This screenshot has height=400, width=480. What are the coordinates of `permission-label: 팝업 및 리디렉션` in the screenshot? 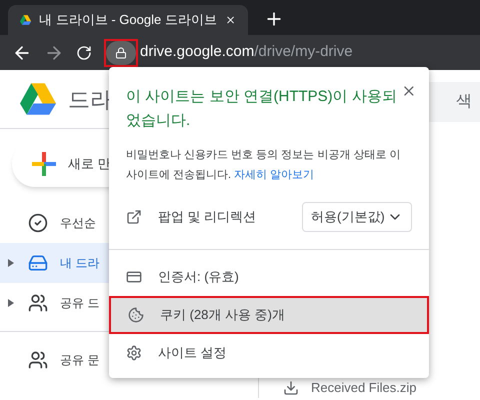 It's located at (207, 217).